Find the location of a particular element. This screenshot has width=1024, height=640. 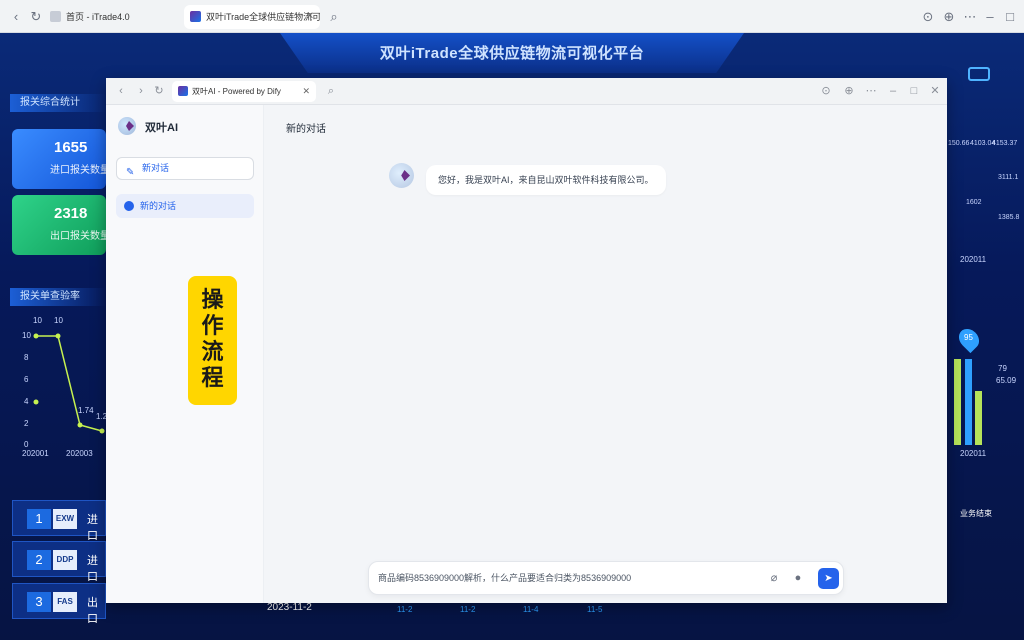

send-button: ➤ is located at coordinates (828, 578).